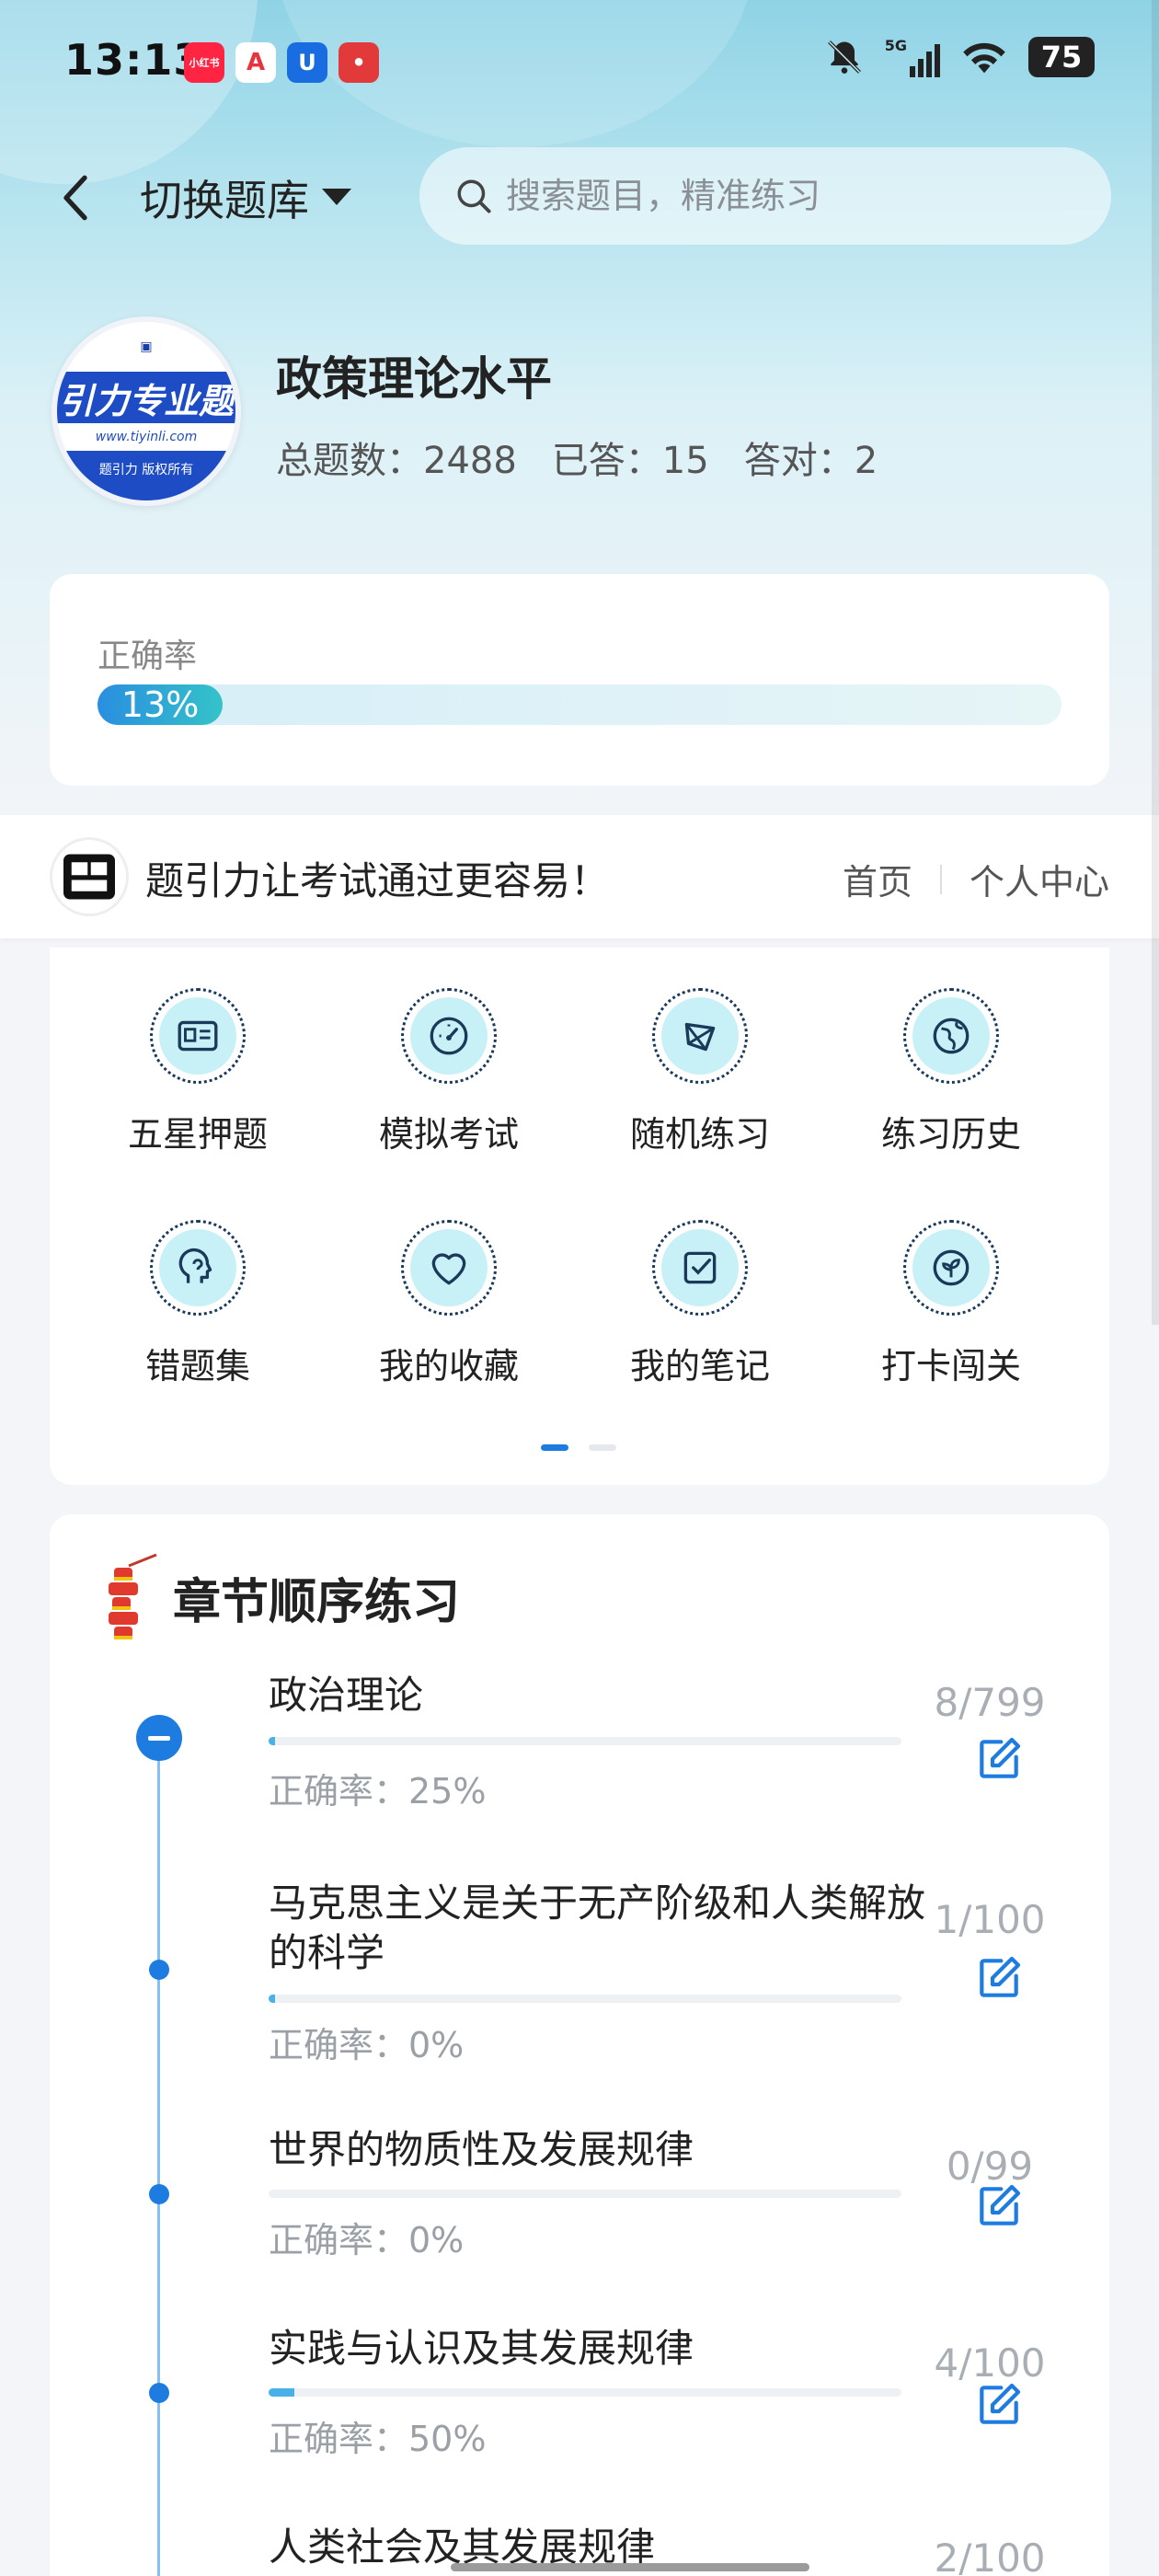 This screenshot has height=2576, width=1159. Describe the element at coordinates (89, 876) in the screenshot. I see `tiyinli-logo-icon` at that location.